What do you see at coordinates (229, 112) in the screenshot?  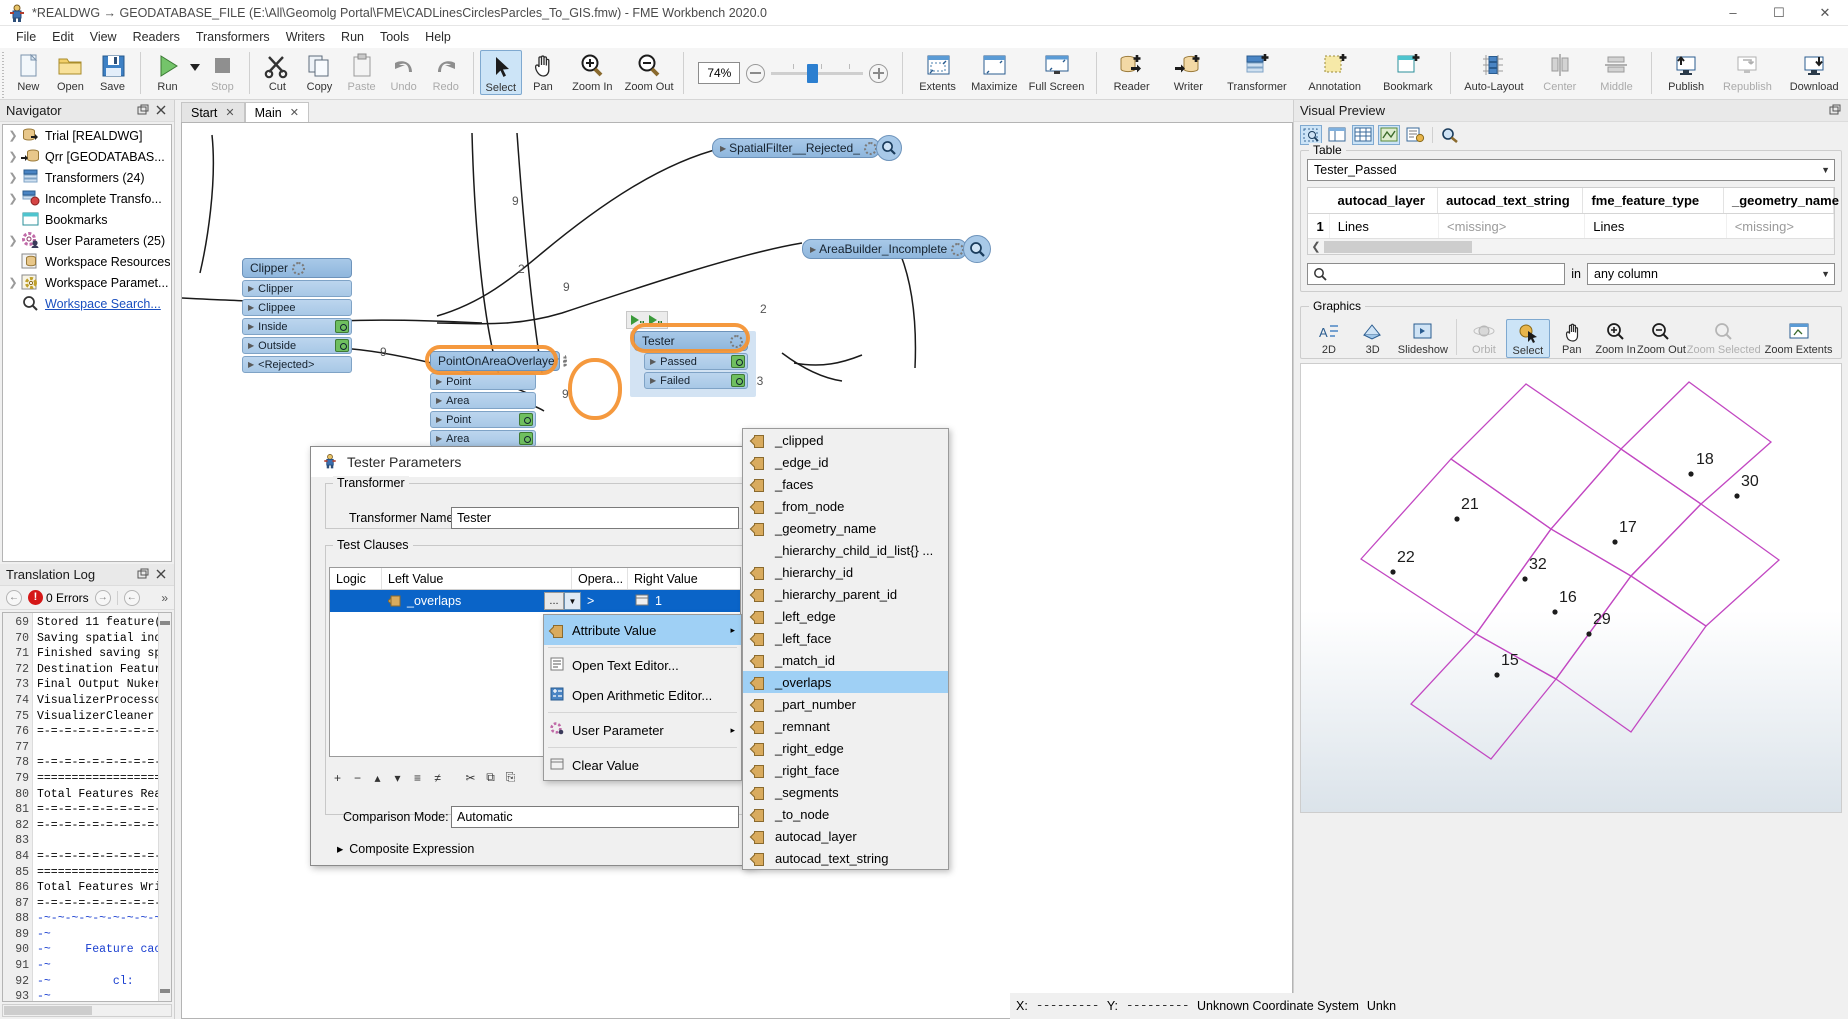 I see `close-icon: ✕` at bounding box center [229, 112].